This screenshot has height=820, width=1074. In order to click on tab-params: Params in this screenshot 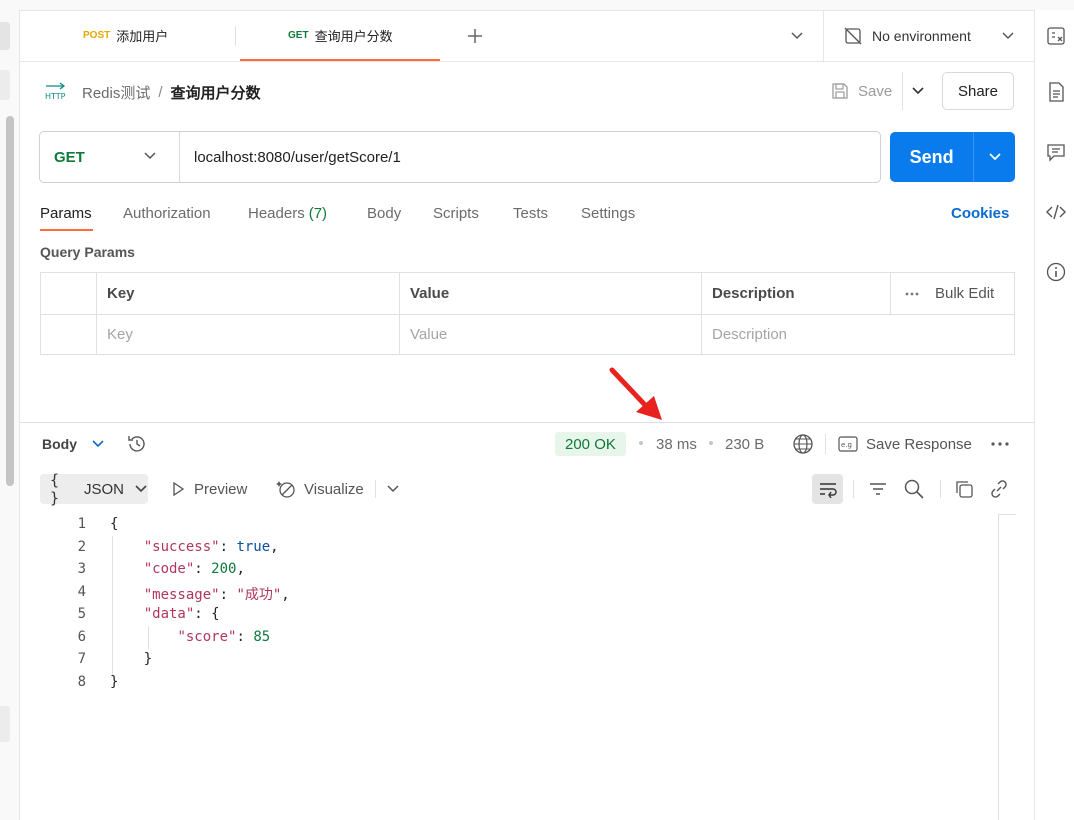, I will do `click(66, 213)`.